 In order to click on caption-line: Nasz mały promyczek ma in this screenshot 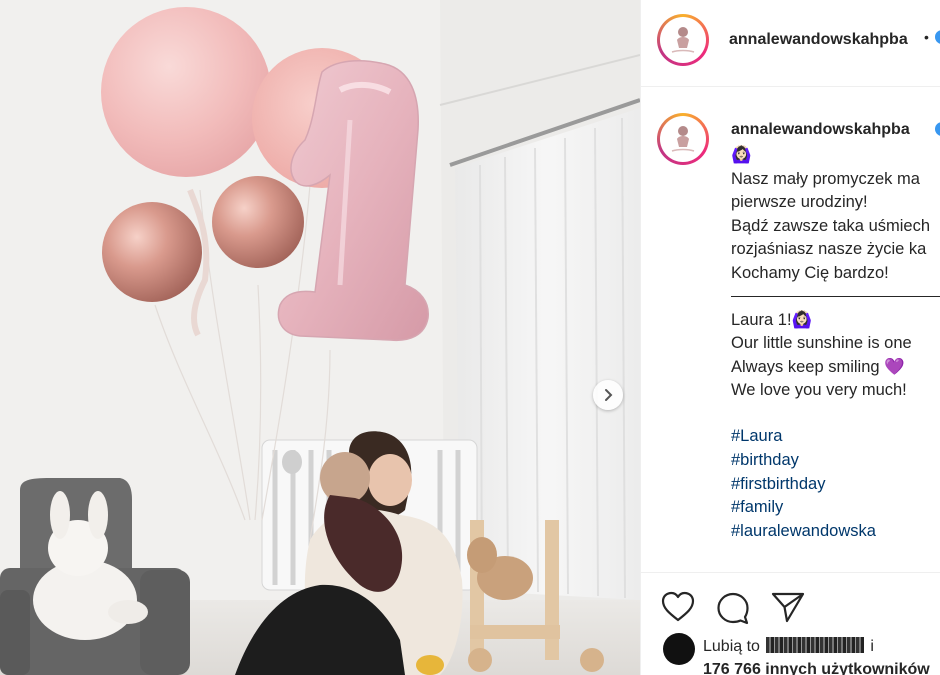, I will do `click(825, 178)`.